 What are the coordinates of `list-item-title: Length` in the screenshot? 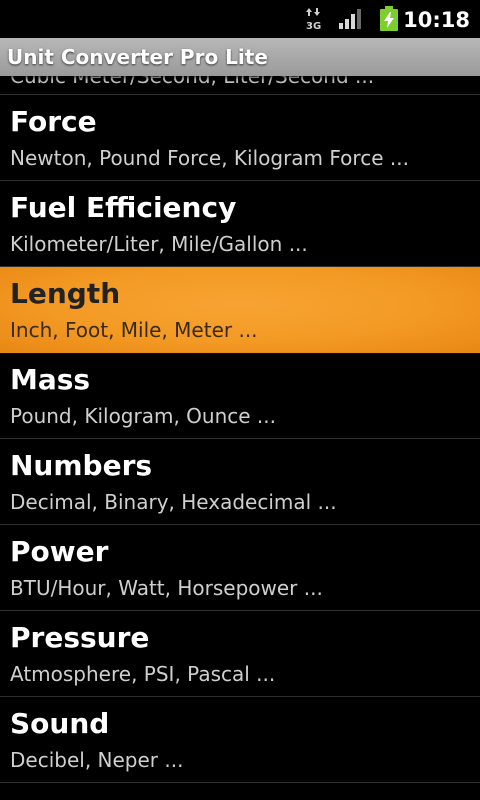 It's located at (65, 293).